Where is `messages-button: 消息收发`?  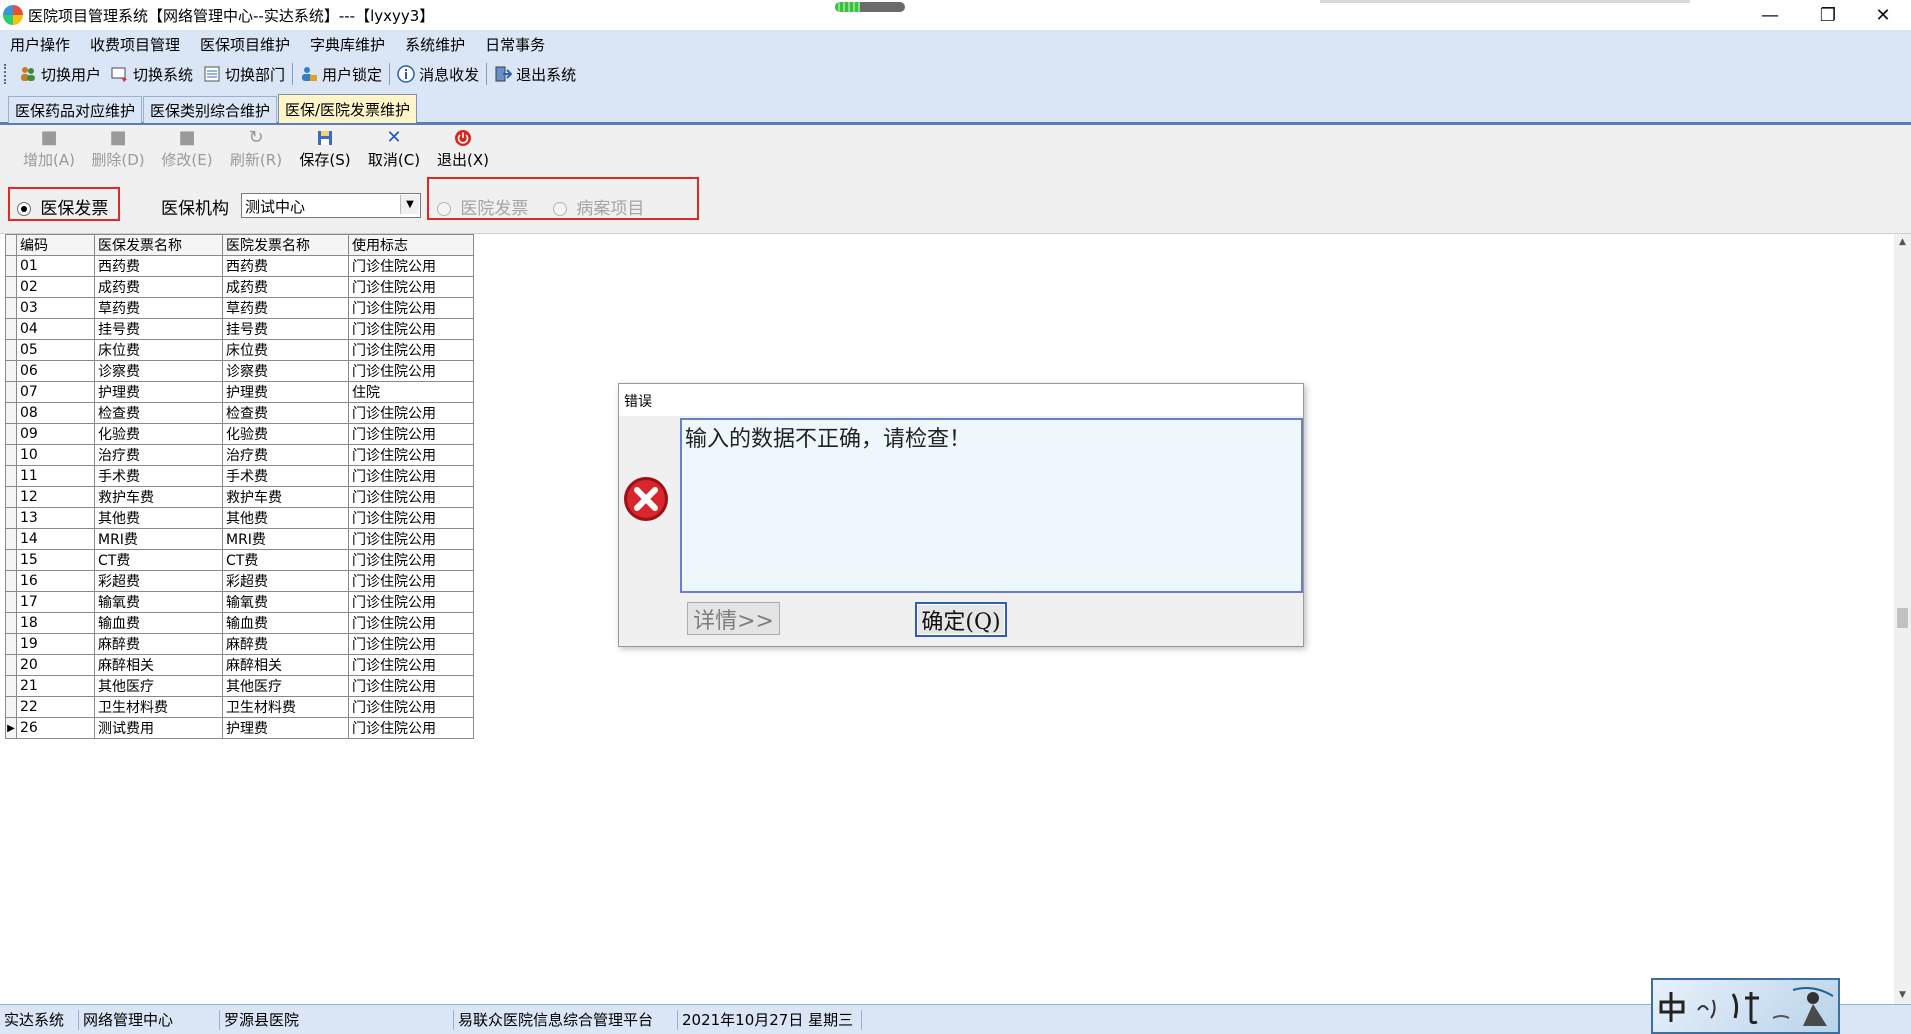
messages-button: 消息收发 is located at coordinates (438, 74).